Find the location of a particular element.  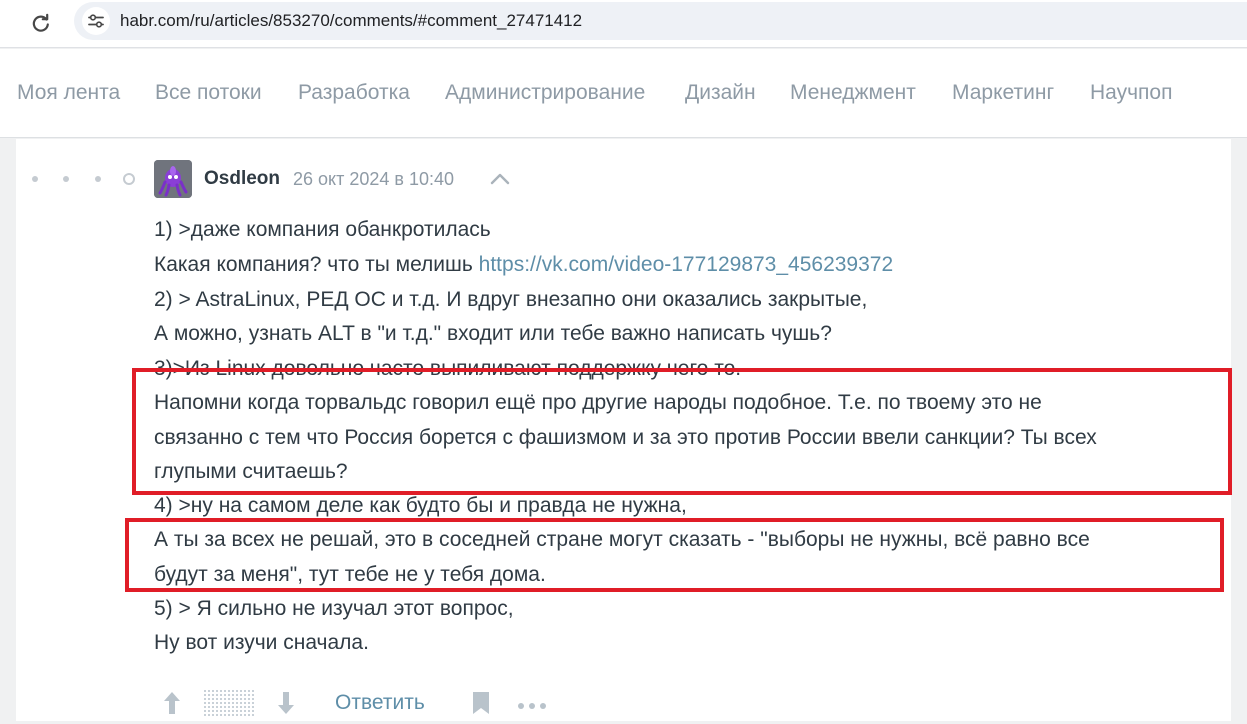

vote-down-icon is located at coordinates (286, 705).